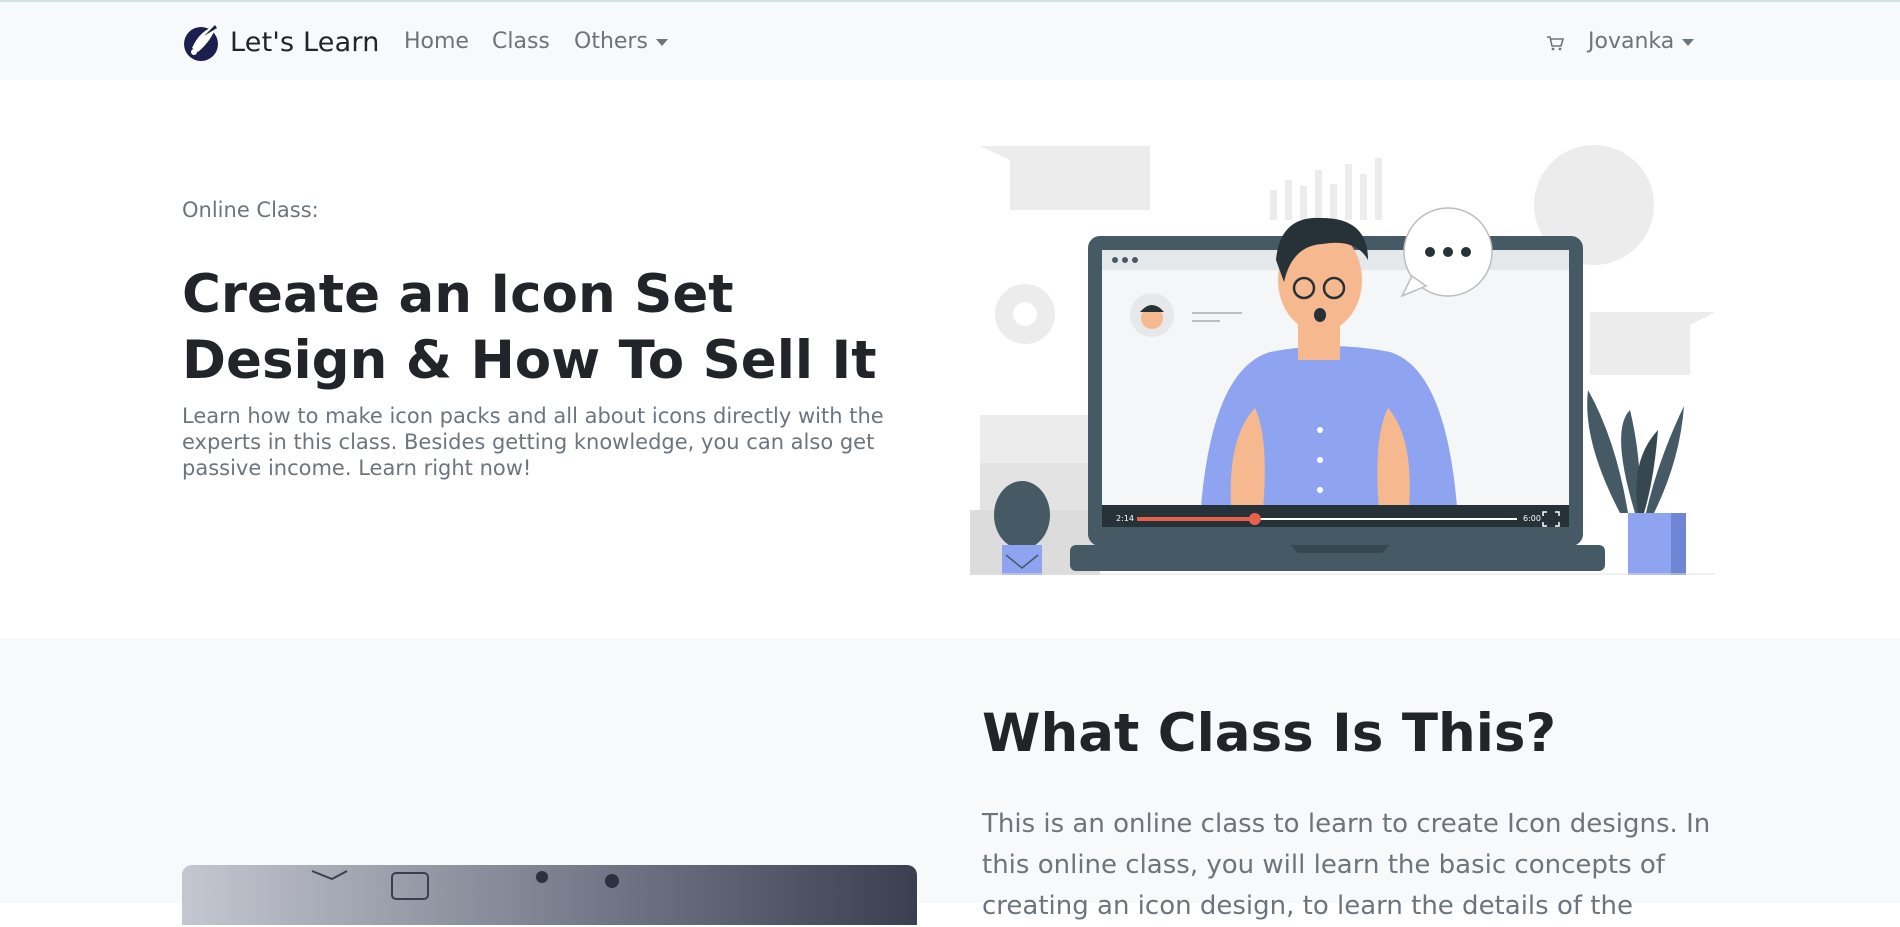 The width and height of the screenshot is (1900, 927). I want to click on about-image, so click(549, 895).